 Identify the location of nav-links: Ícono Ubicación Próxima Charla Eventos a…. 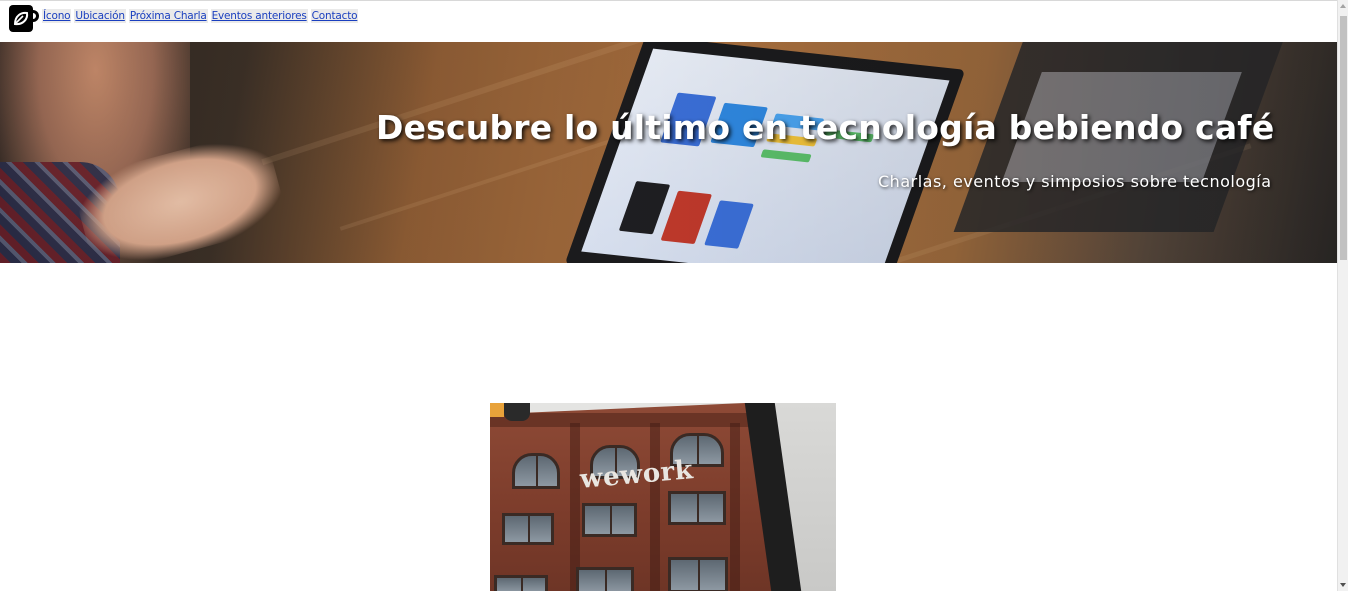
(200, 16).